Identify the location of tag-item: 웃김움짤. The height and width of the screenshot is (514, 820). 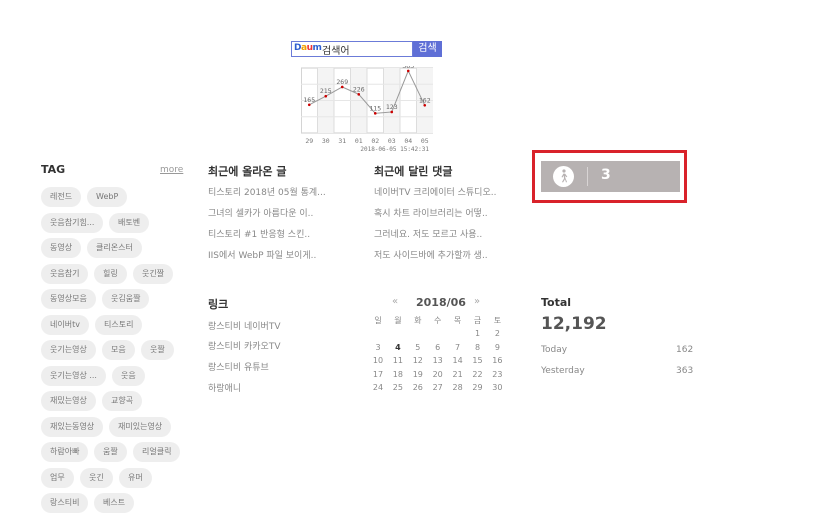
(126, 299).